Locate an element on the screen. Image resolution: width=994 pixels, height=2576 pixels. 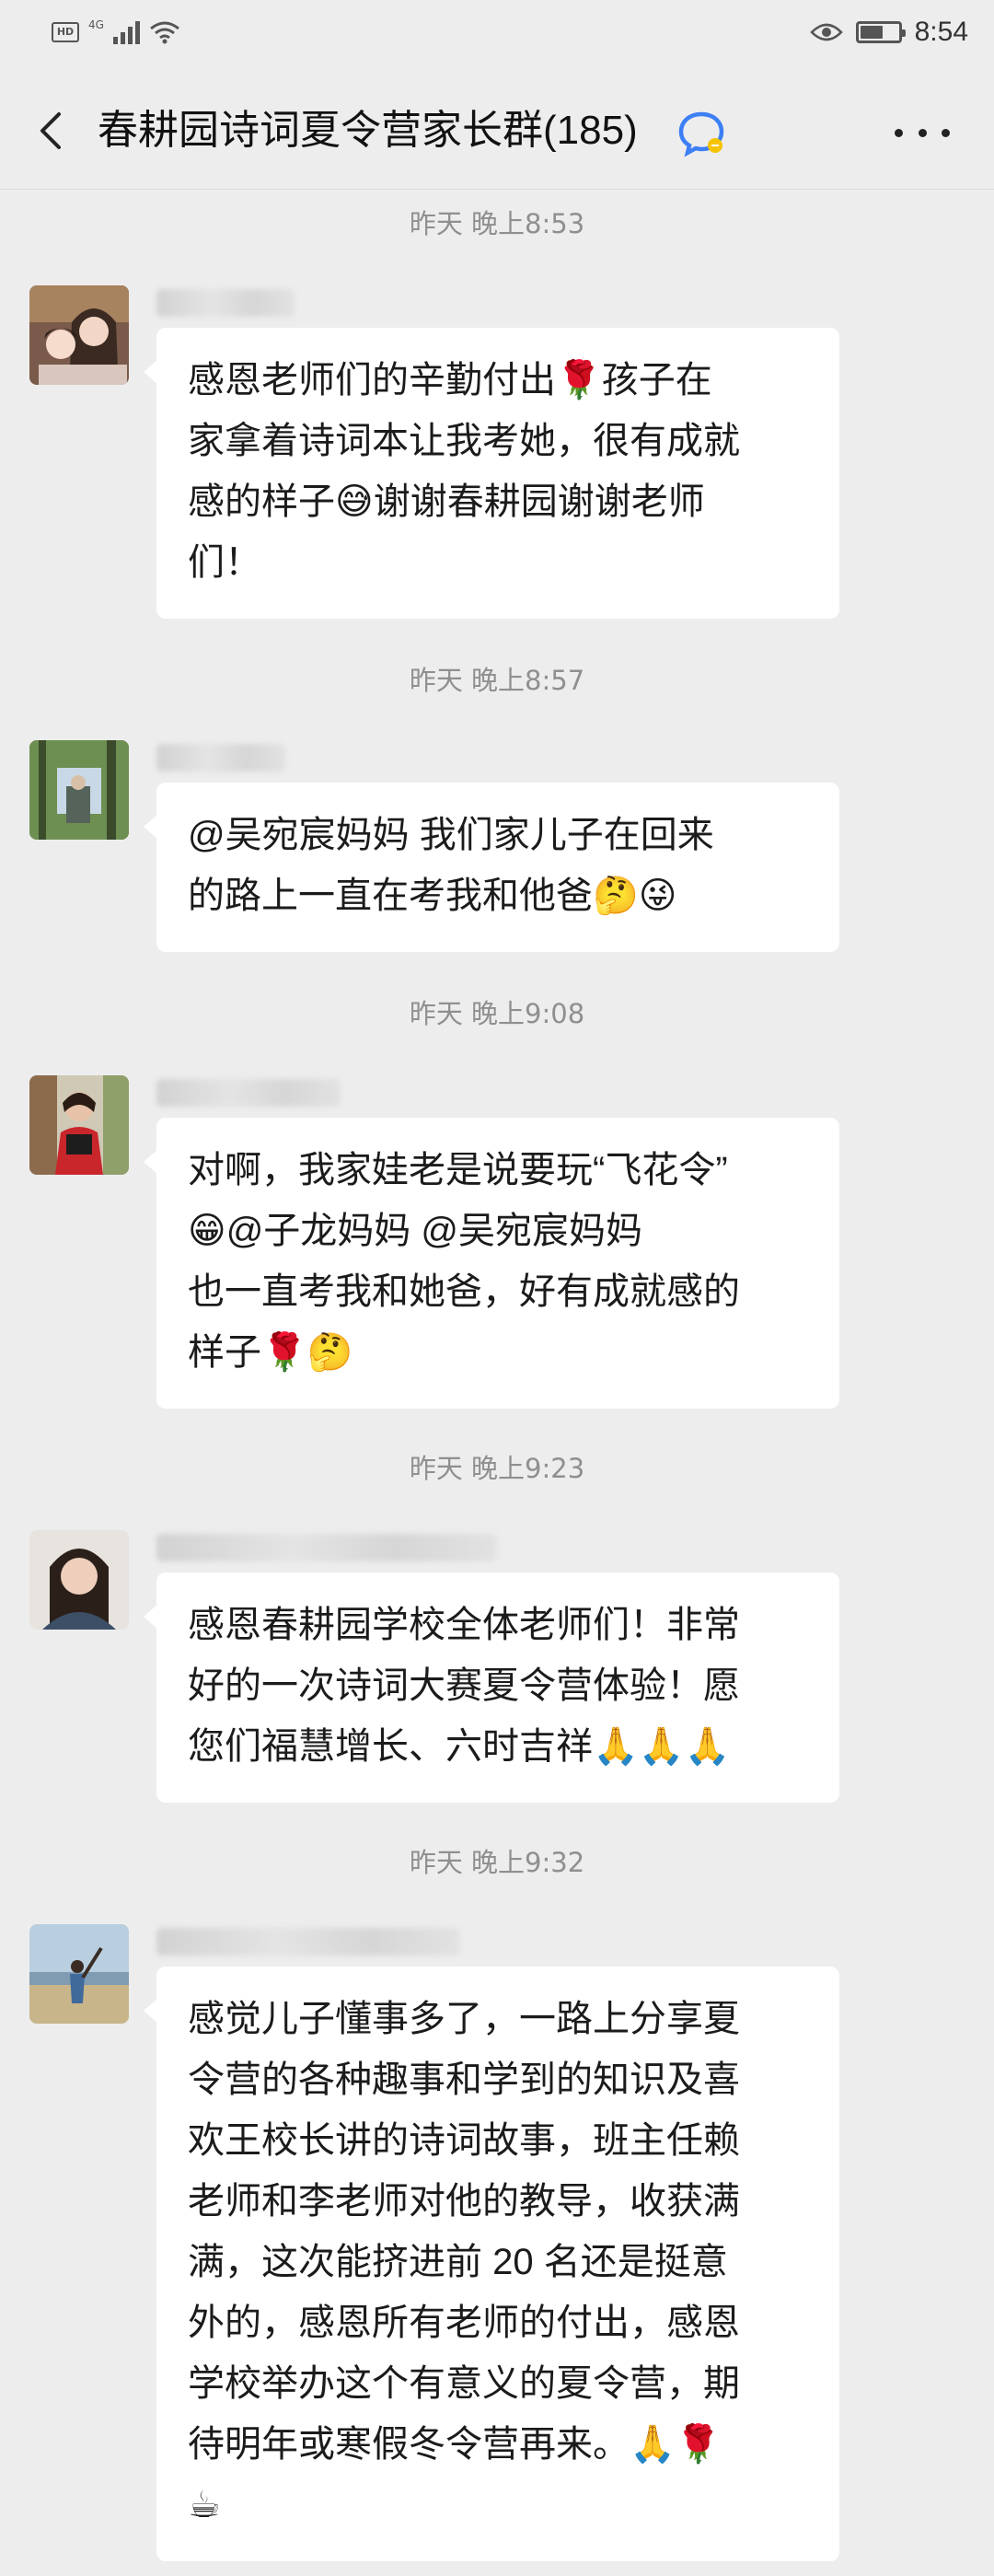
more-button is located at coordinates (922, 132).